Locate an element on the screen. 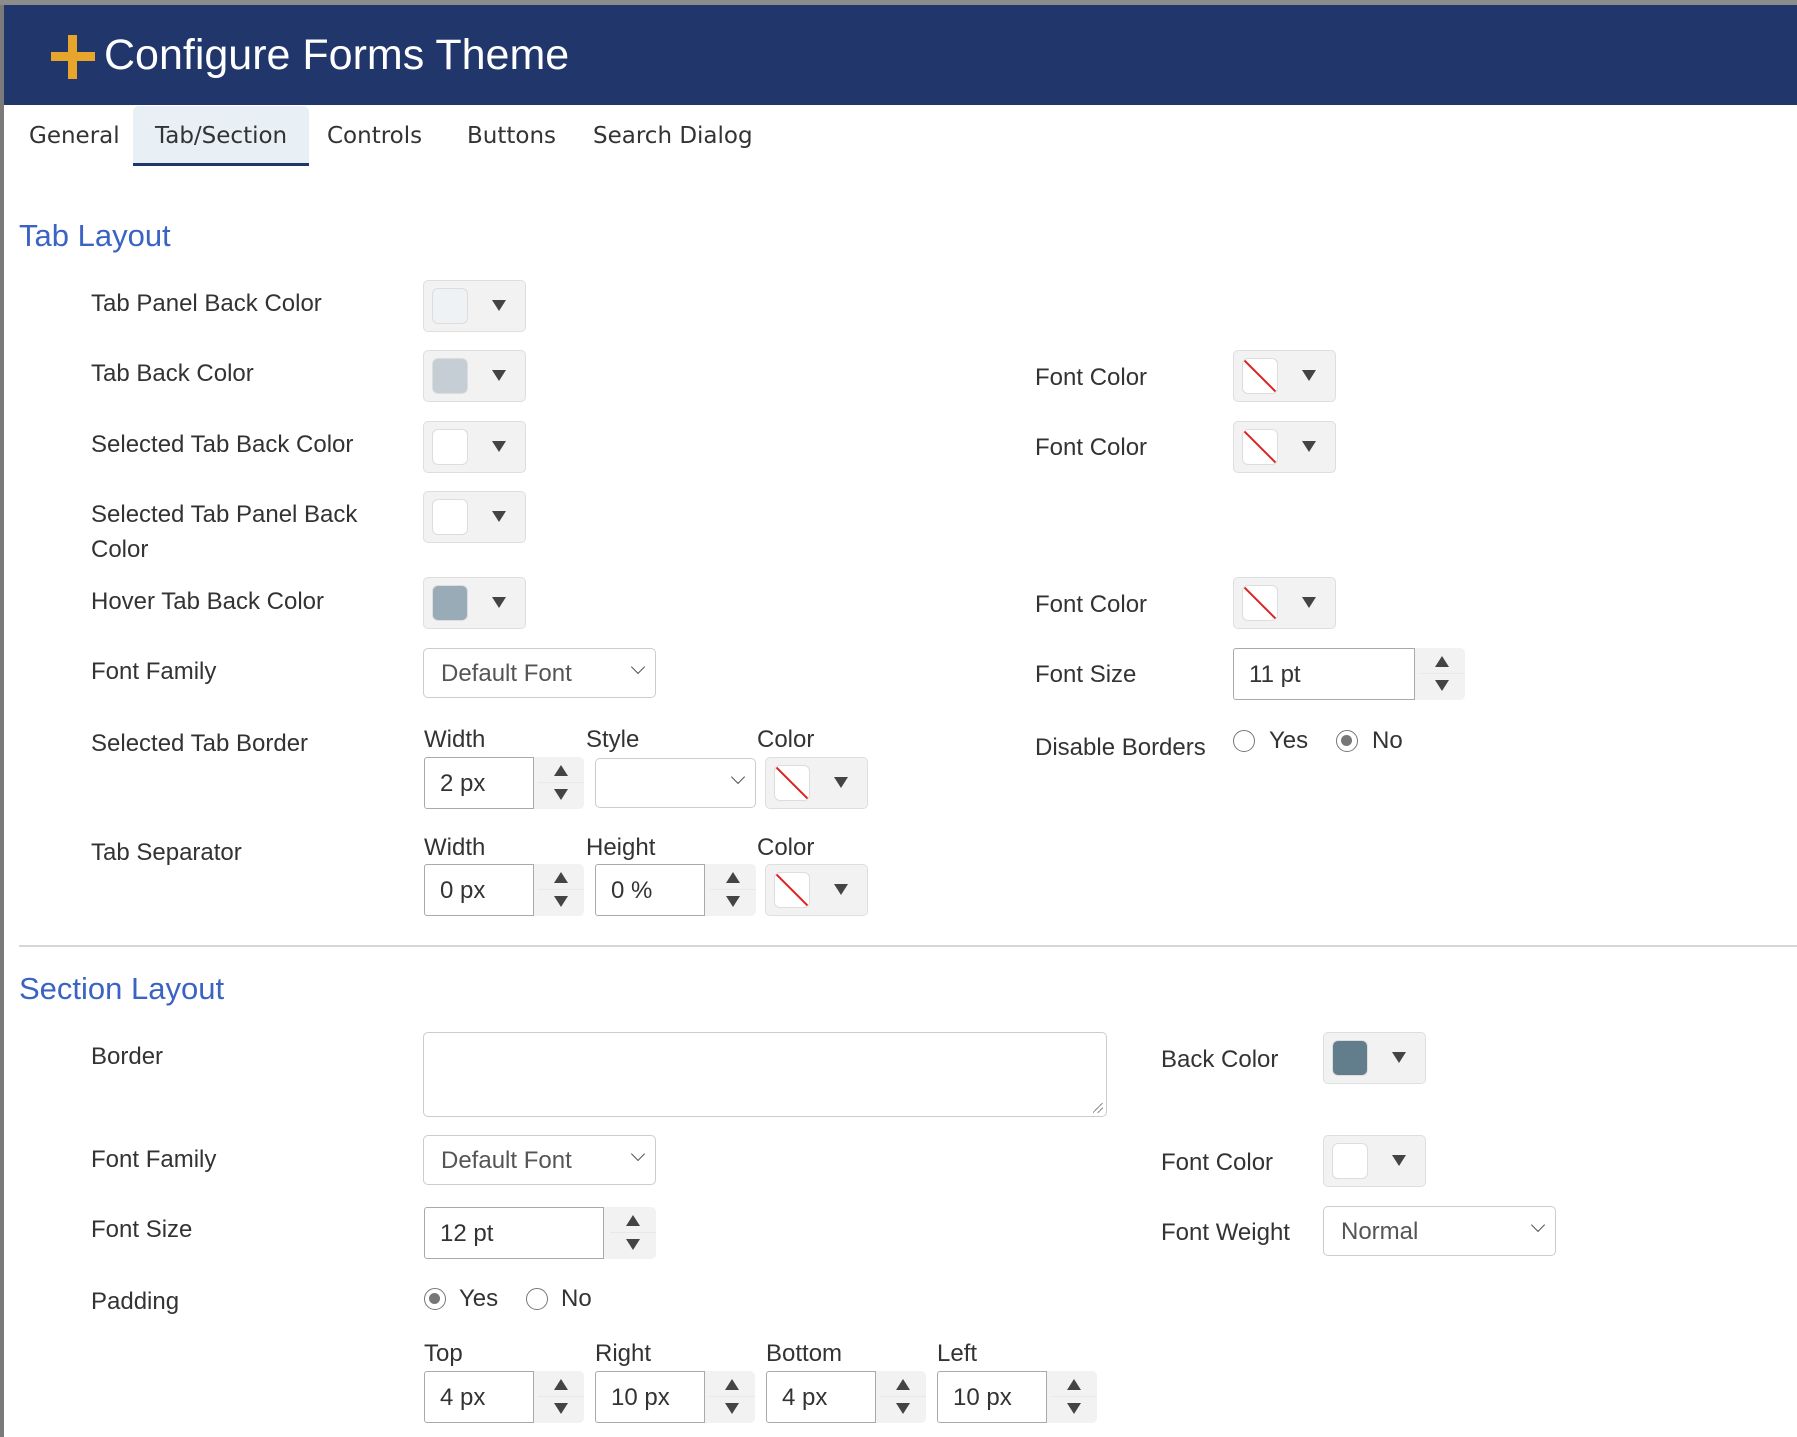  hover-tab-font-color-picker is located at coordinates (1284, 603).